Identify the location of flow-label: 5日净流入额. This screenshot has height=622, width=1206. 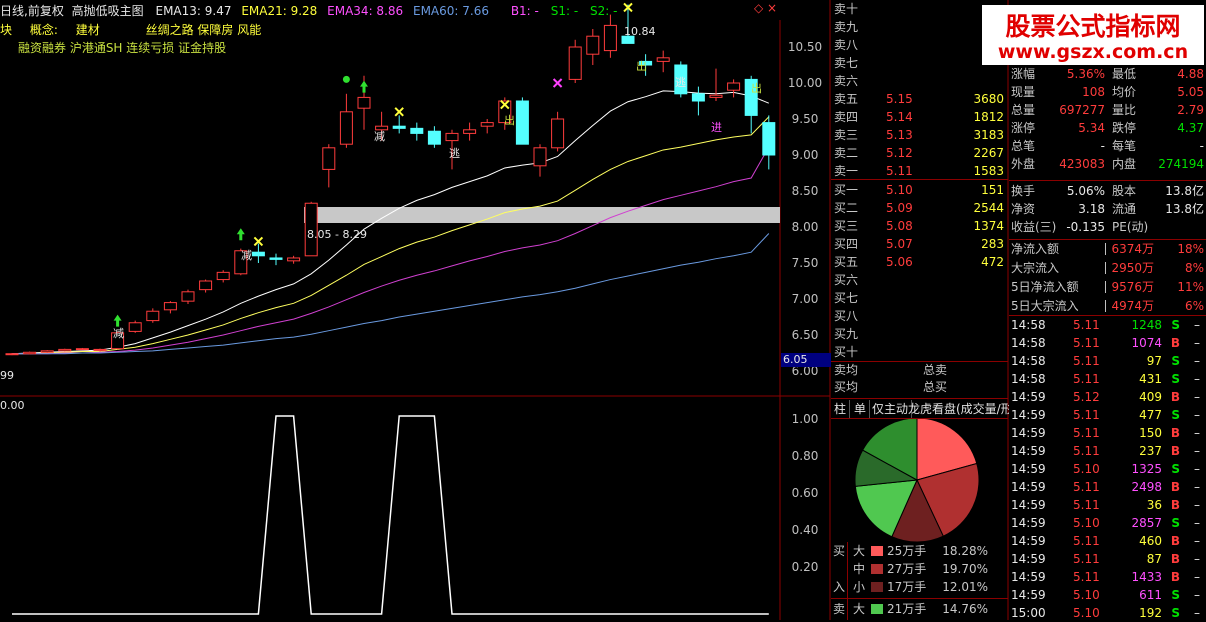
(1045, 287).